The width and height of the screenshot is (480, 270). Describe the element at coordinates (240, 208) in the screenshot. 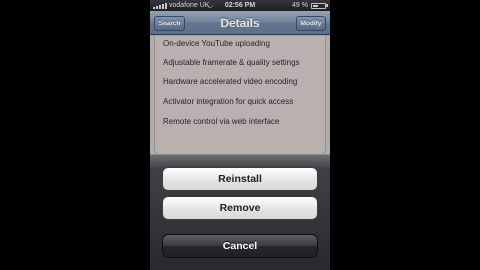

I see `remove-button: Remove` at that location.